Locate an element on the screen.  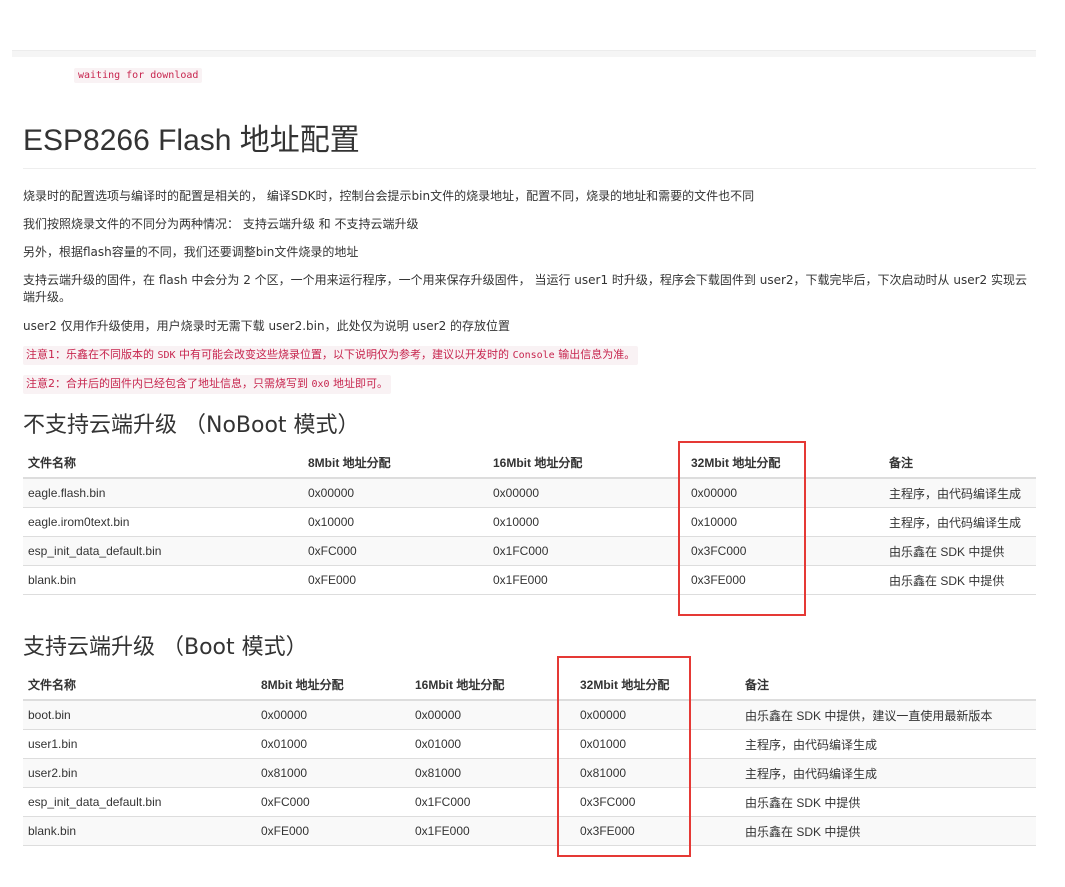
intro-paragraph-3: 另外，根据flash容量的不同，我们还要调整bin文件烧录的地址 is located at coordinates (191, 252).